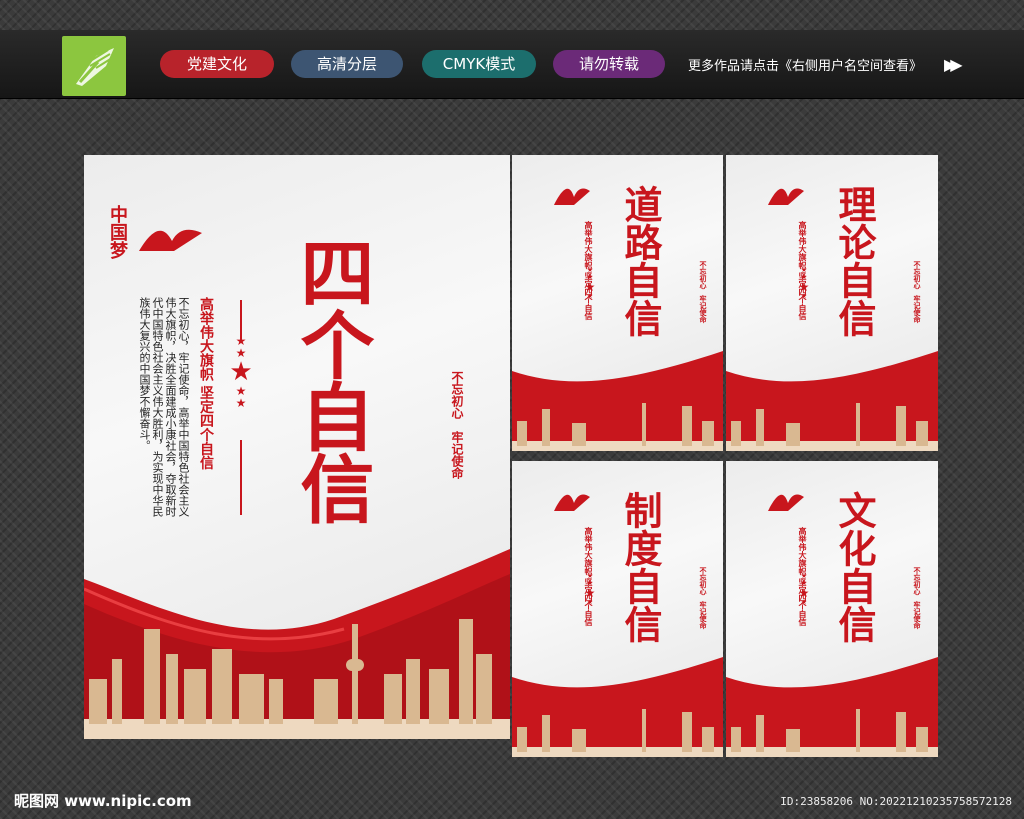  I want to click on poster-theory: 高举伟大旗帜 坚定四个自信 ★ ★ ★ ★ 理论自信 不忘初心 牢记使命, so click(832, 303).